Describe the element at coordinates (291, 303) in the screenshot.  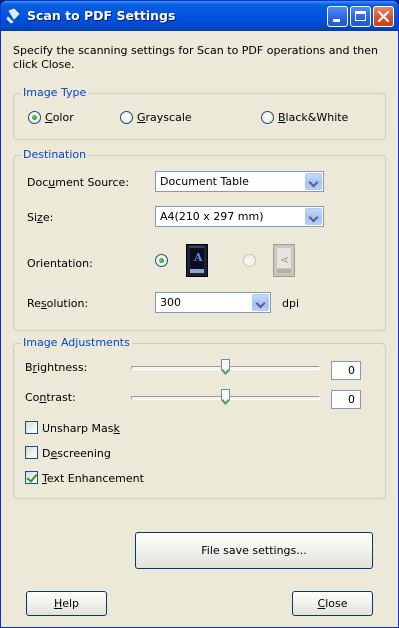
I see `resolution-unit: dpi` at that location.